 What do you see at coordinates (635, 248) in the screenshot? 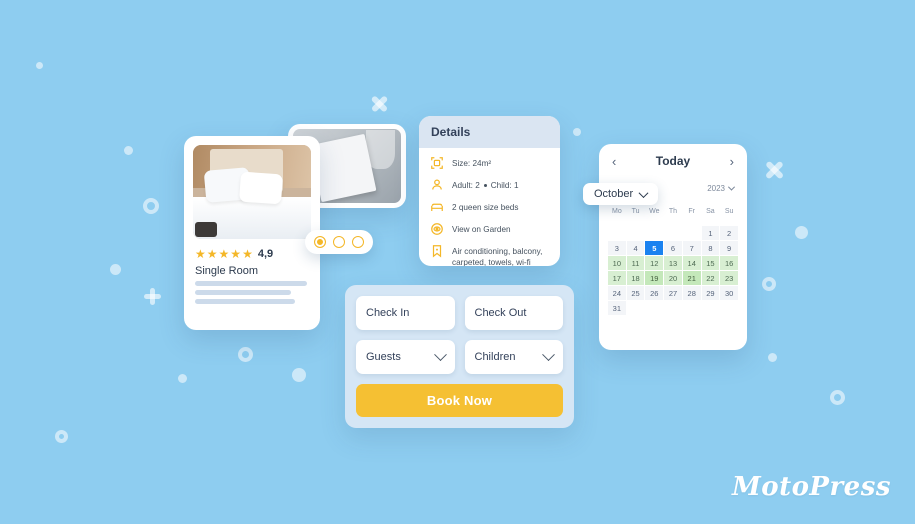
I see `calendar-day-cell: 4` at bounding box center [635, 248].